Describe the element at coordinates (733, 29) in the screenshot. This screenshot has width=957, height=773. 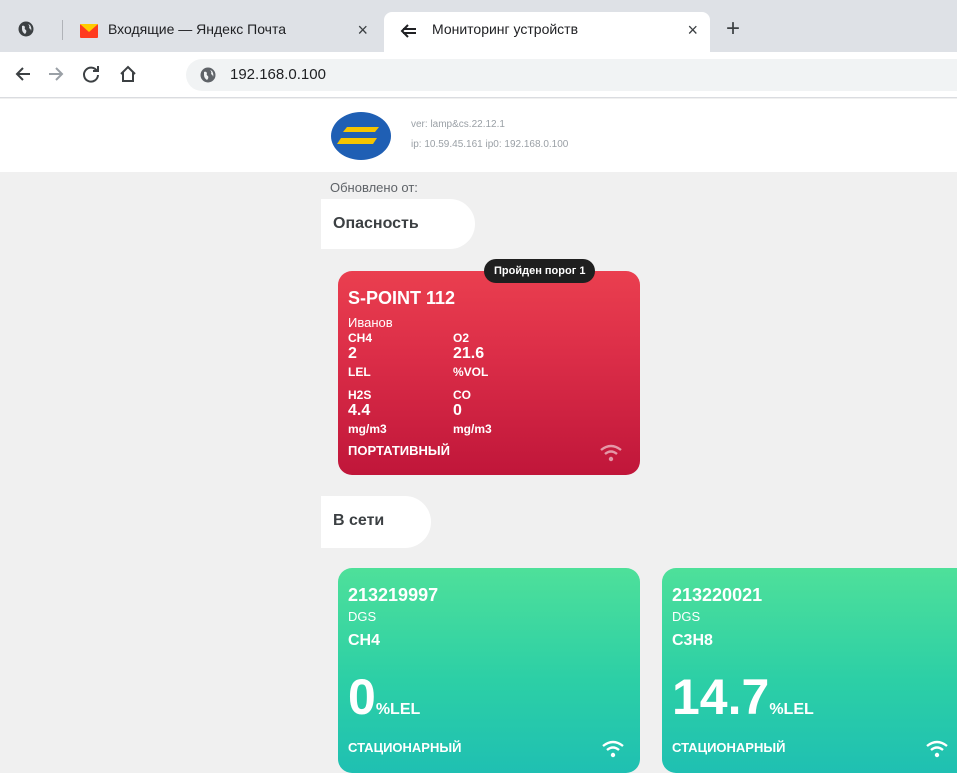
I see `new-tab-button: +` at that location.